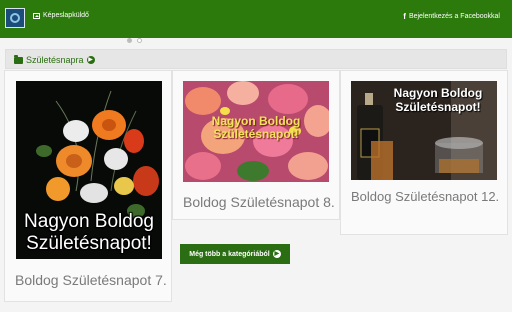 The height and width of the screenshot is (312, 512). I want to click on category-link: Születésnapra ▶, so click(54, 59).